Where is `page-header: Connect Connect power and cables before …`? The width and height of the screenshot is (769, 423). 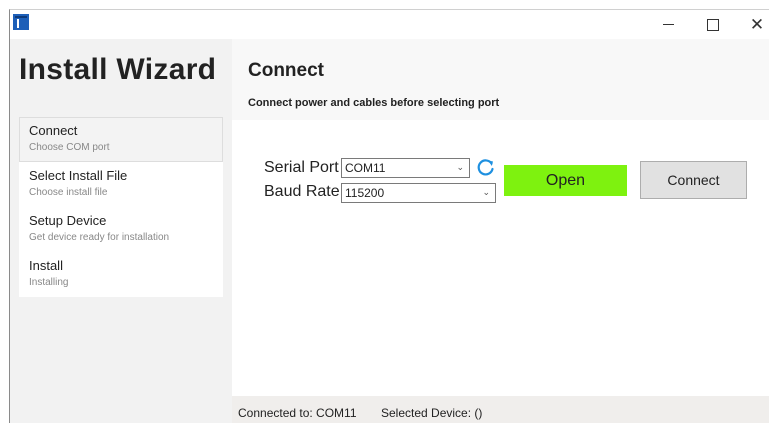
page-header: Connect Connect power and cables before … is located at coordinates (500, 79).